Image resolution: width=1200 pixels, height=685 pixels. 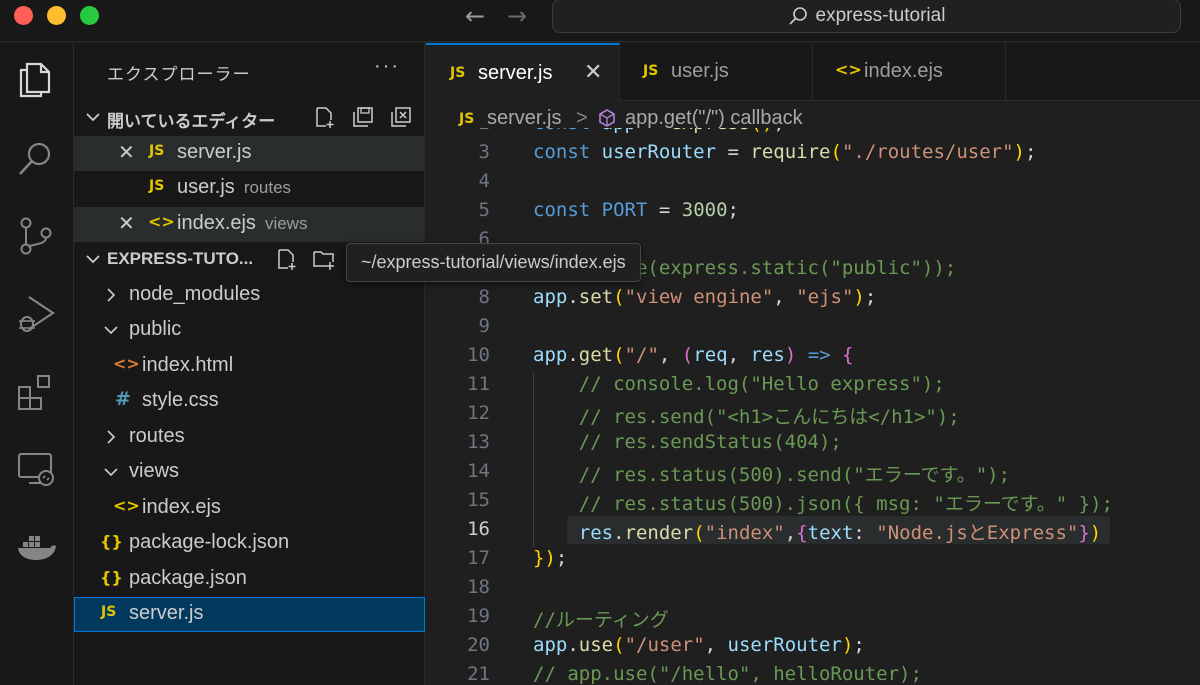 I want to click on remote-explorer-icon, so click(x=36, y=469).